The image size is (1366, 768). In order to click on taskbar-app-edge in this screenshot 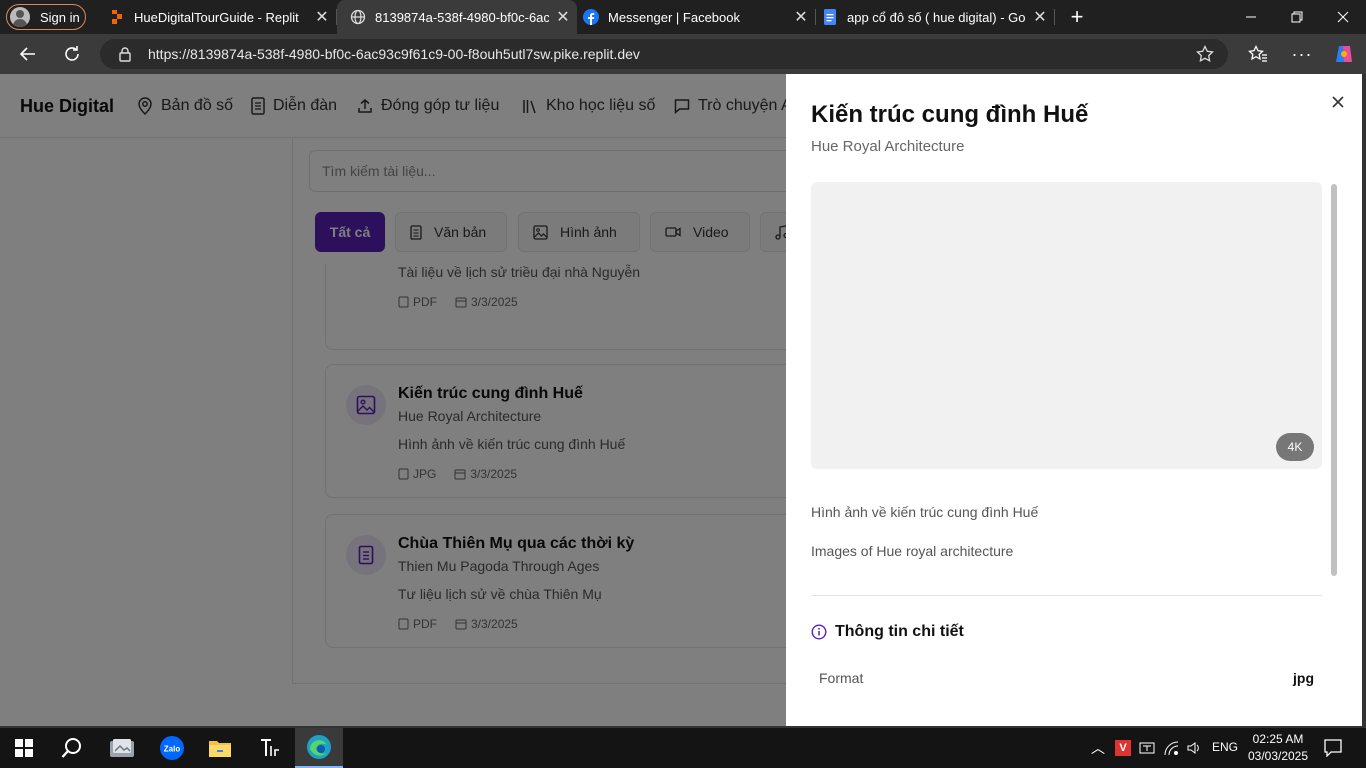, I will do `click(319, 748)`.